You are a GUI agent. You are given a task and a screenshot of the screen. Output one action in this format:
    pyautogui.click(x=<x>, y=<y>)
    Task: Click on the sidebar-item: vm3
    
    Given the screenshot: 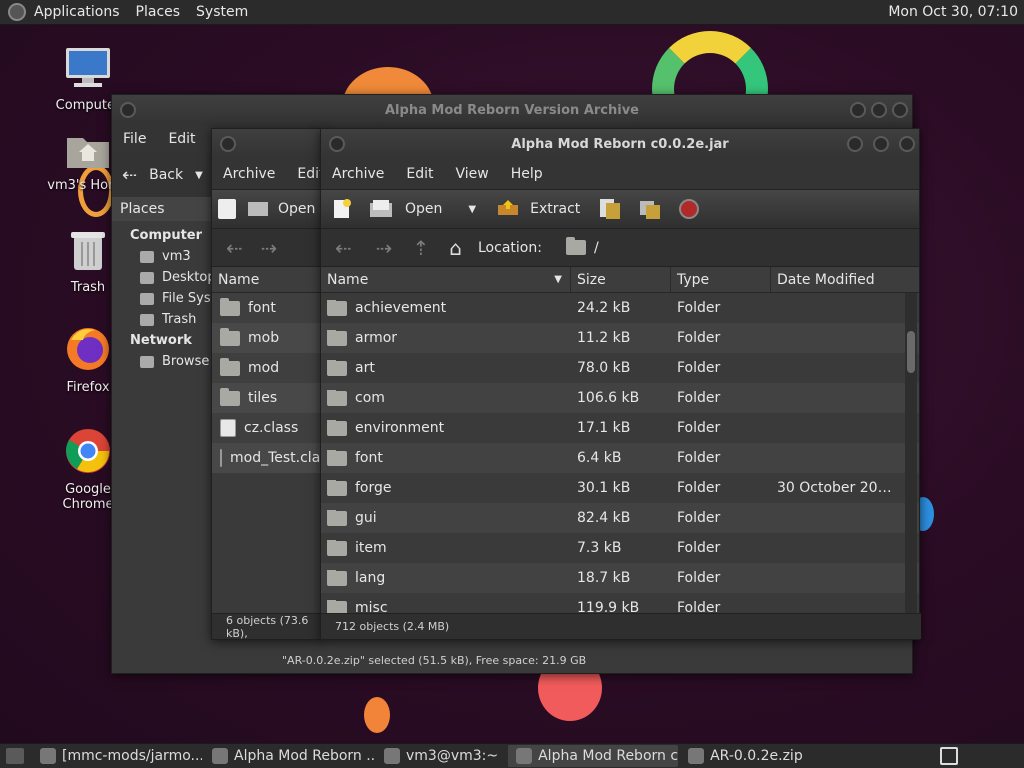 What is the action you would take?
    pyautogui.click(x=162, y=256)
    